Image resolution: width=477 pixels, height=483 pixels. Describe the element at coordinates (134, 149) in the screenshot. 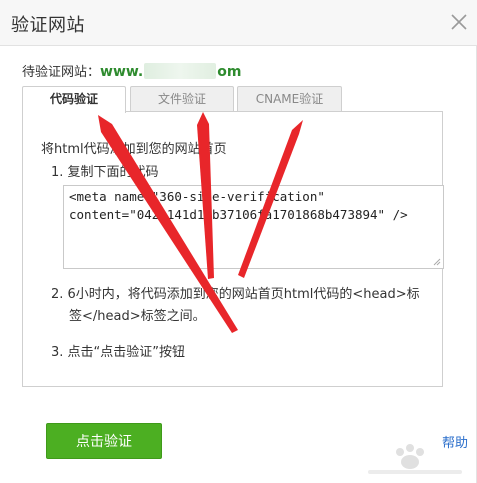

I see `instruction-intro: 将html代码添加到您的网站首页` at that location.